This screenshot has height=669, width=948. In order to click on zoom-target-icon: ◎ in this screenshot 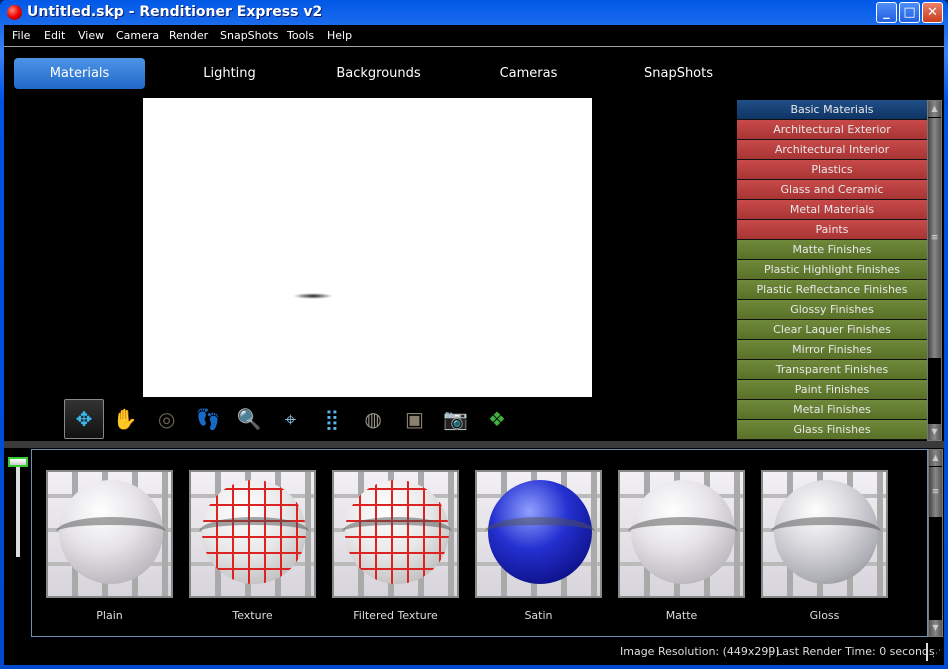, I will do `click(167, 419)`.